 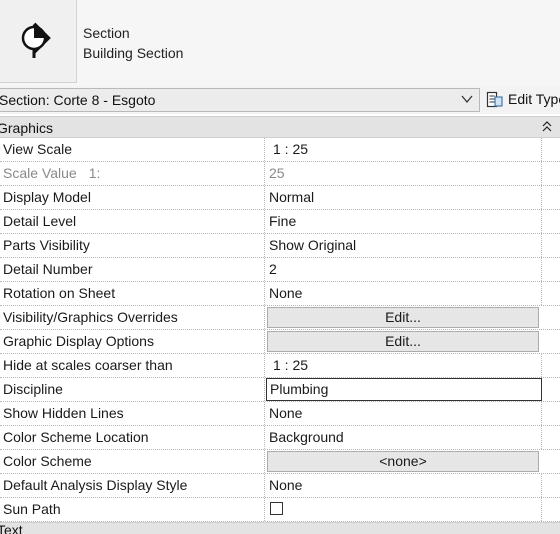 What do you see at coordinates (132, 365) in the screenshot?
I see `property-name: Hide at scales coarser than` at bounding box center [132, 365].